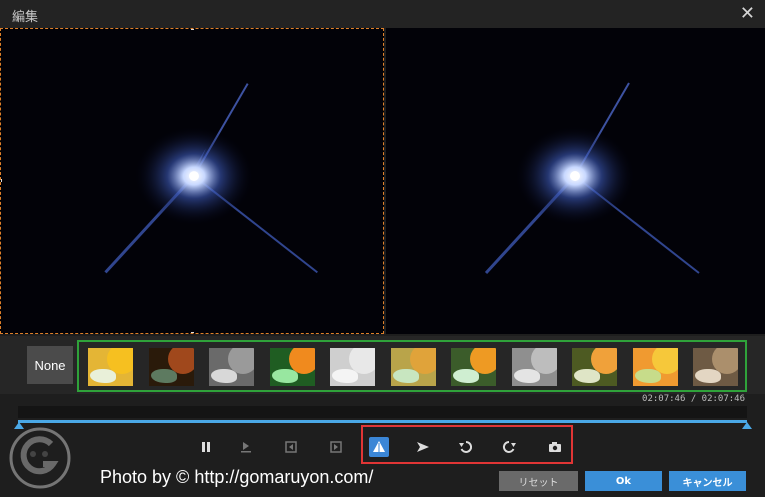 The image size is (765, 497). I want to click on rotate-left-button, so click(466, 447).